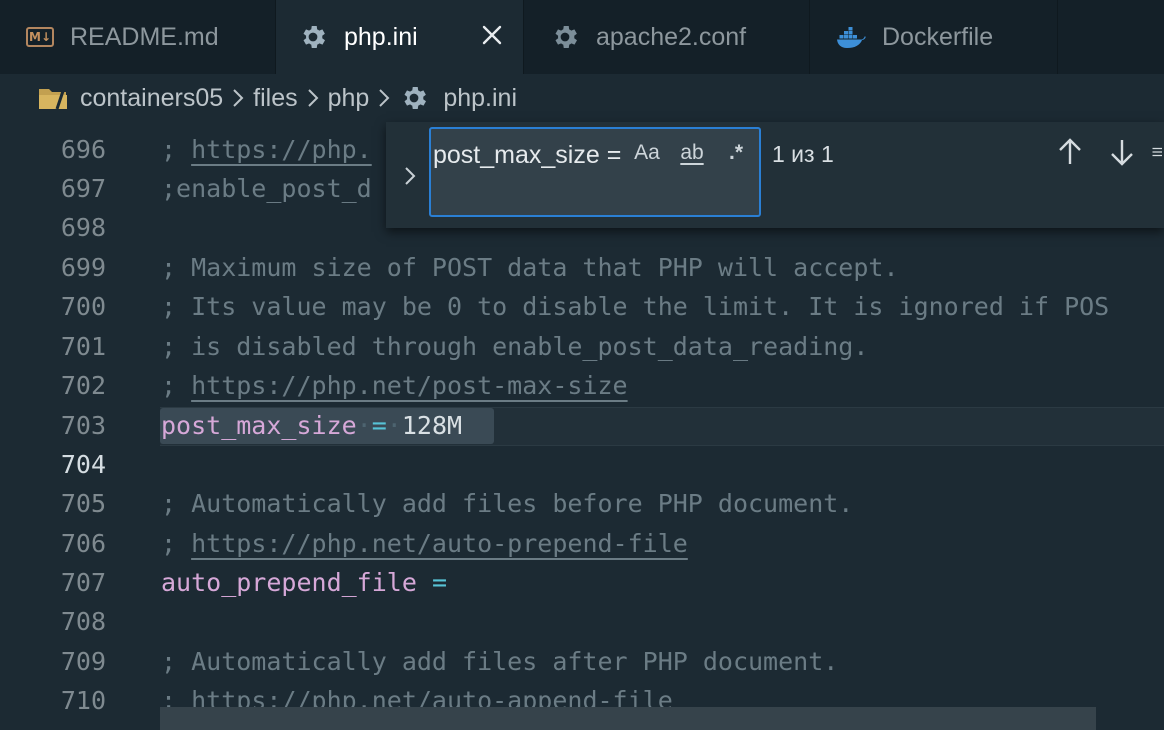 The image size is (1164, 730). I want to click on horizontal-scrollbar-thumb, so click(628, 718).